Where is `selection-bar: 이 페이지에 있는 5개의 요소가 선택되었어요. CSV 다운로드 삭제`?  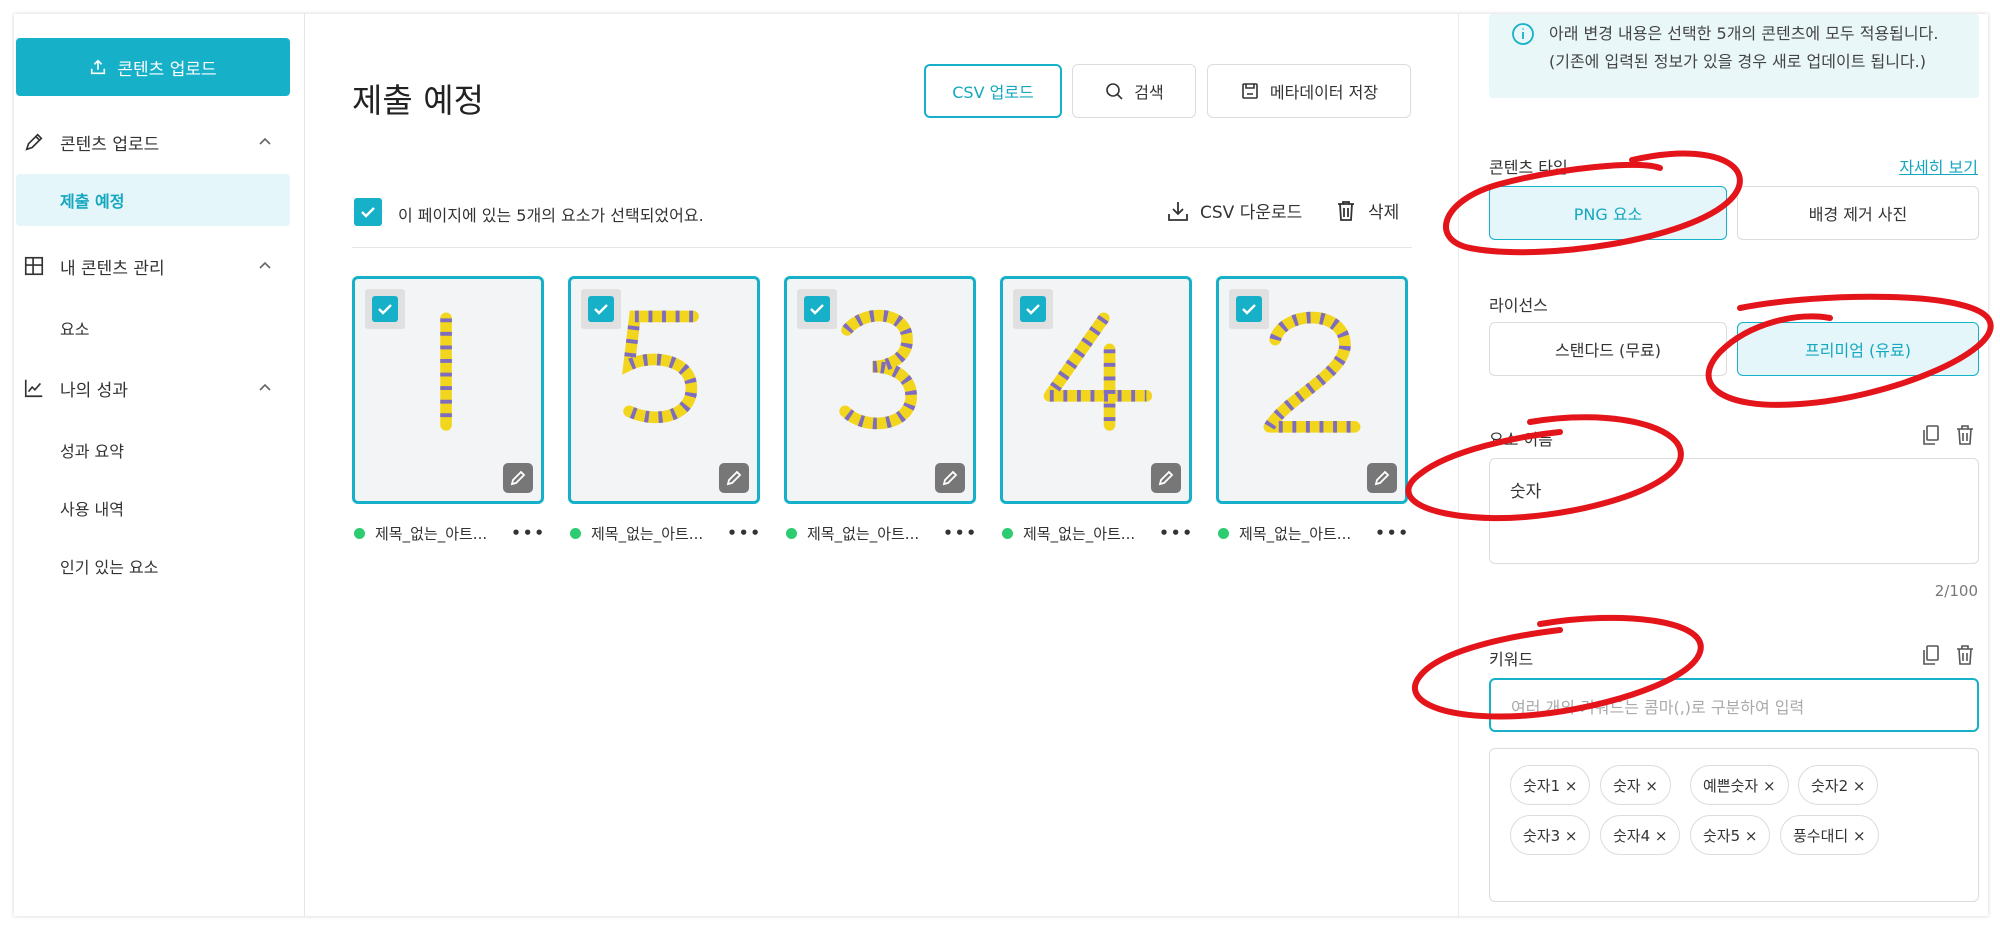
selection-bar: 이 페이지에 있는 5개의 요소가 선택되었어요. CSV 다운로드 삭제 is located at coordinates (882, 219).